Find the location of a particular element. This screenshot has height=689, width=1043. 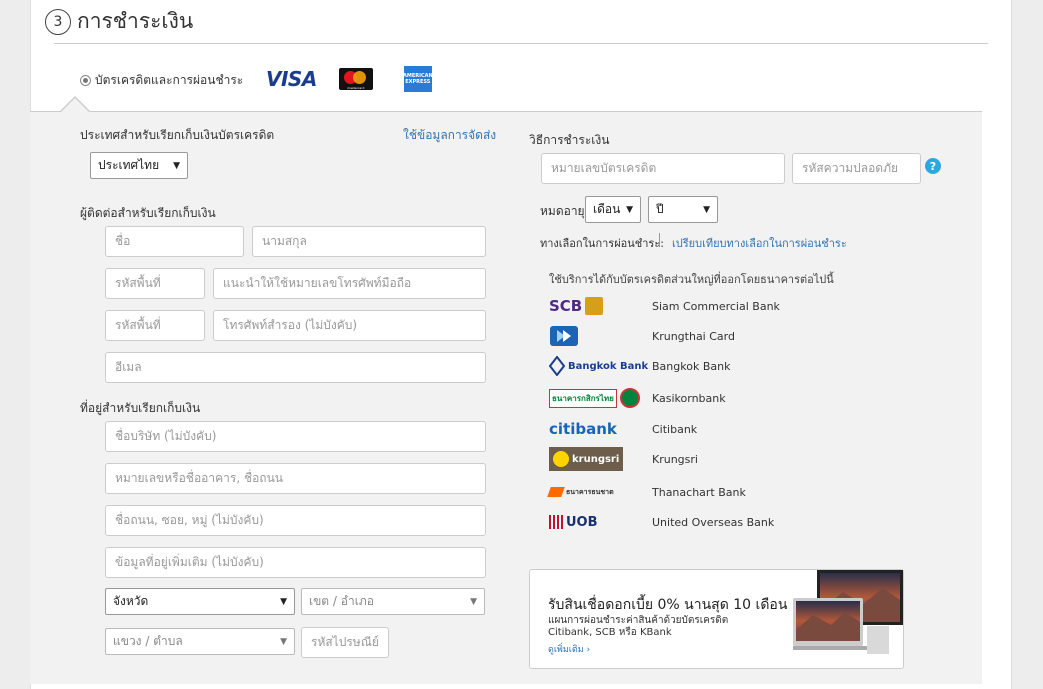

separator is located at coordinates (659, 240).